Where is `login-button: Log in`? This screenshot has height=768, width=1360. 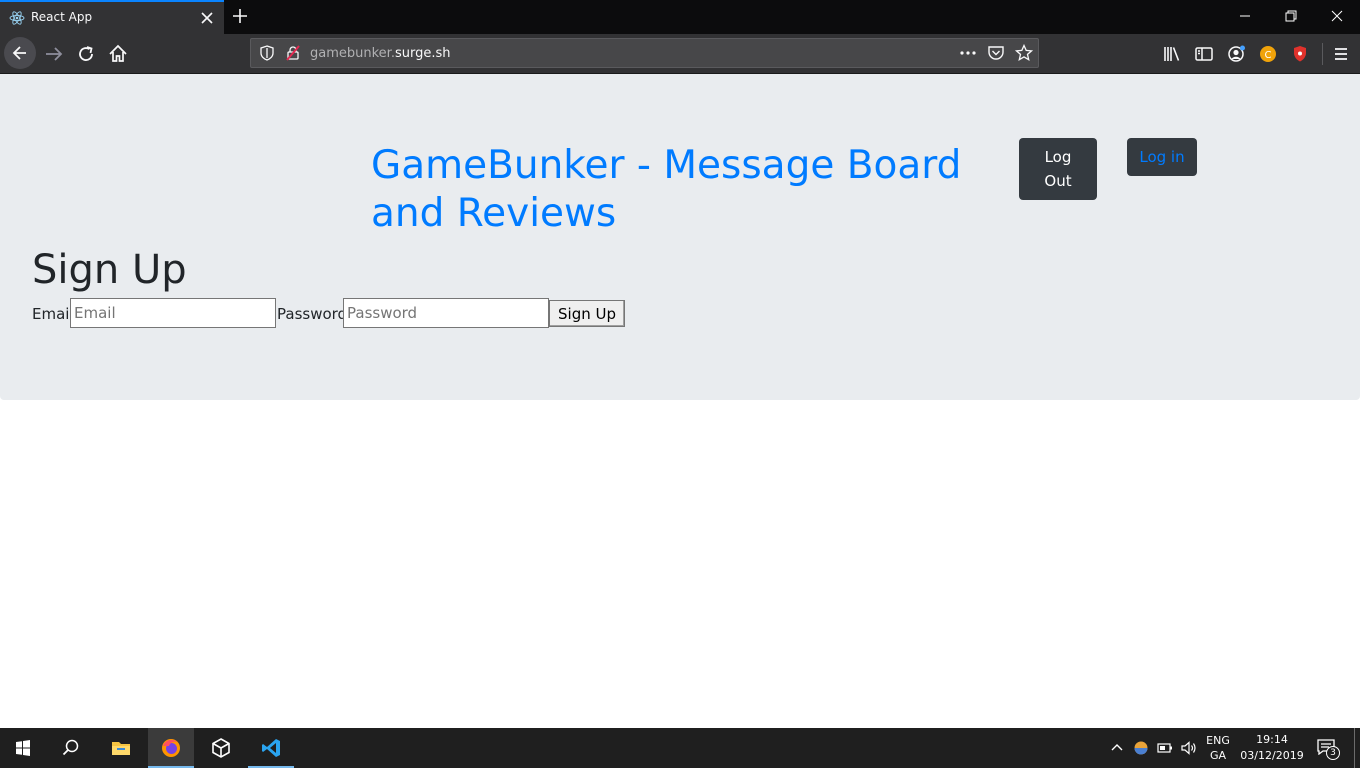 login-button: Log in is located at coordinates (1162, 157).